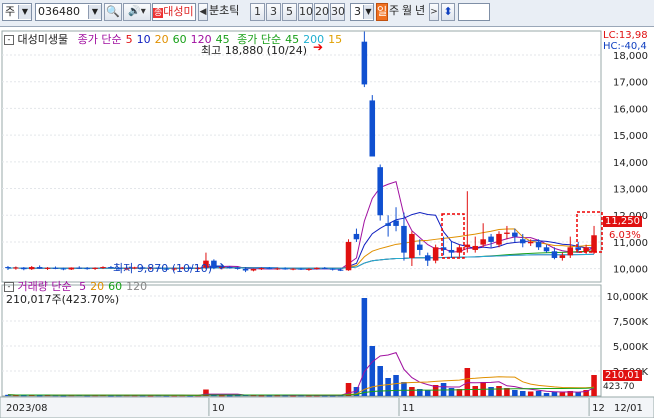 The image size is (654, 418). What do you see at coordinates (625, 46) in the screenshot?
I see `hc-label: HC:-40,4` at bounding box center [625, 46].